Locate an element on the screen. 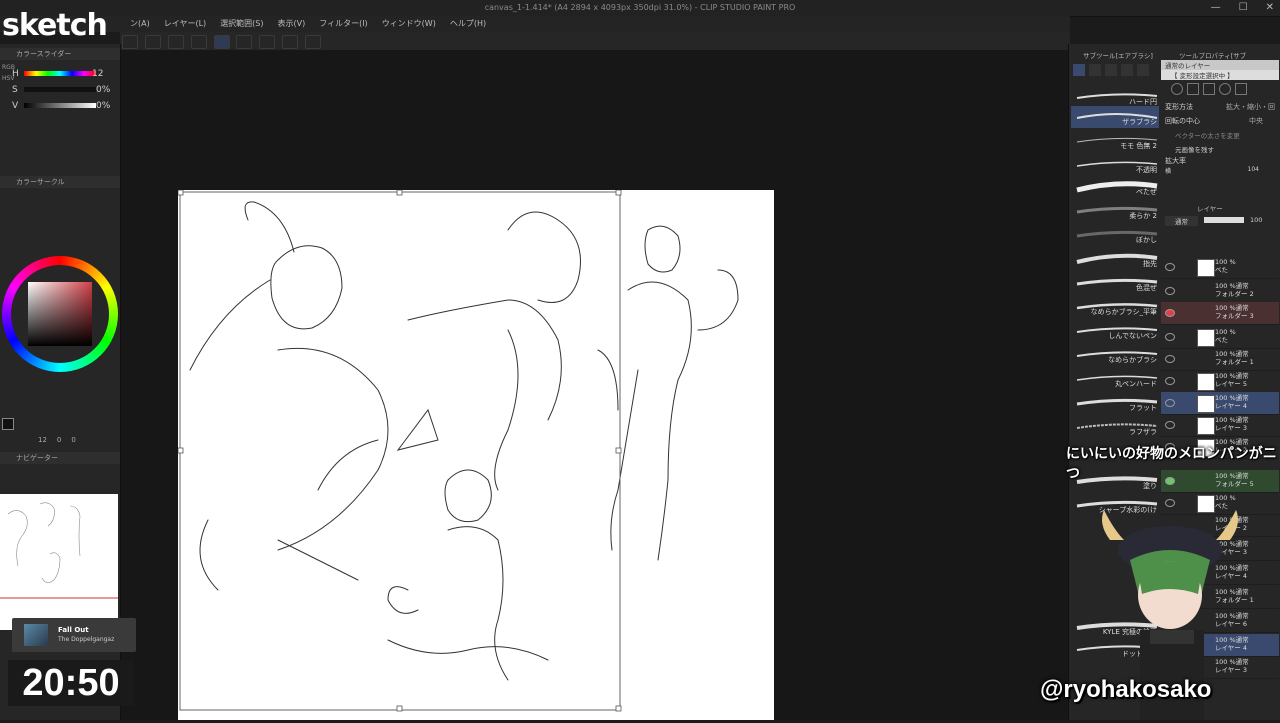 Image resolution: width=1280 pixels, height=723 pixels. transform-icon is located at coordinates (313, 42).